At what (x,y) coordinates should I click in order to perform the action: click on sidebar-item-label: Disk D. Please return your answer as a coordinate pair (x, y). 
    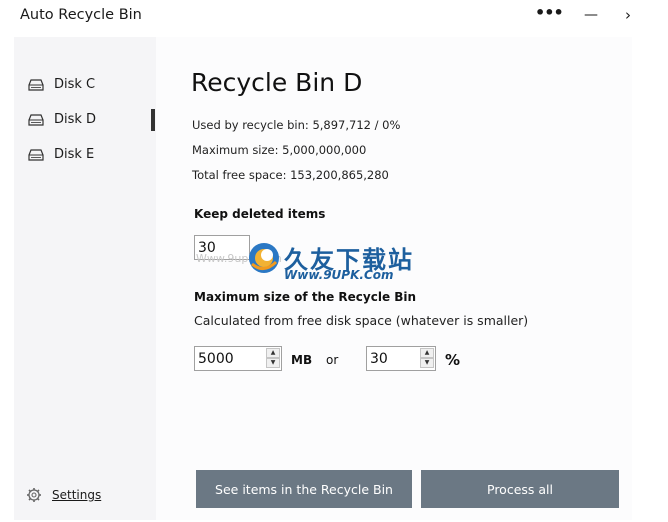
    Looking at the image, I should click on (75, 119).